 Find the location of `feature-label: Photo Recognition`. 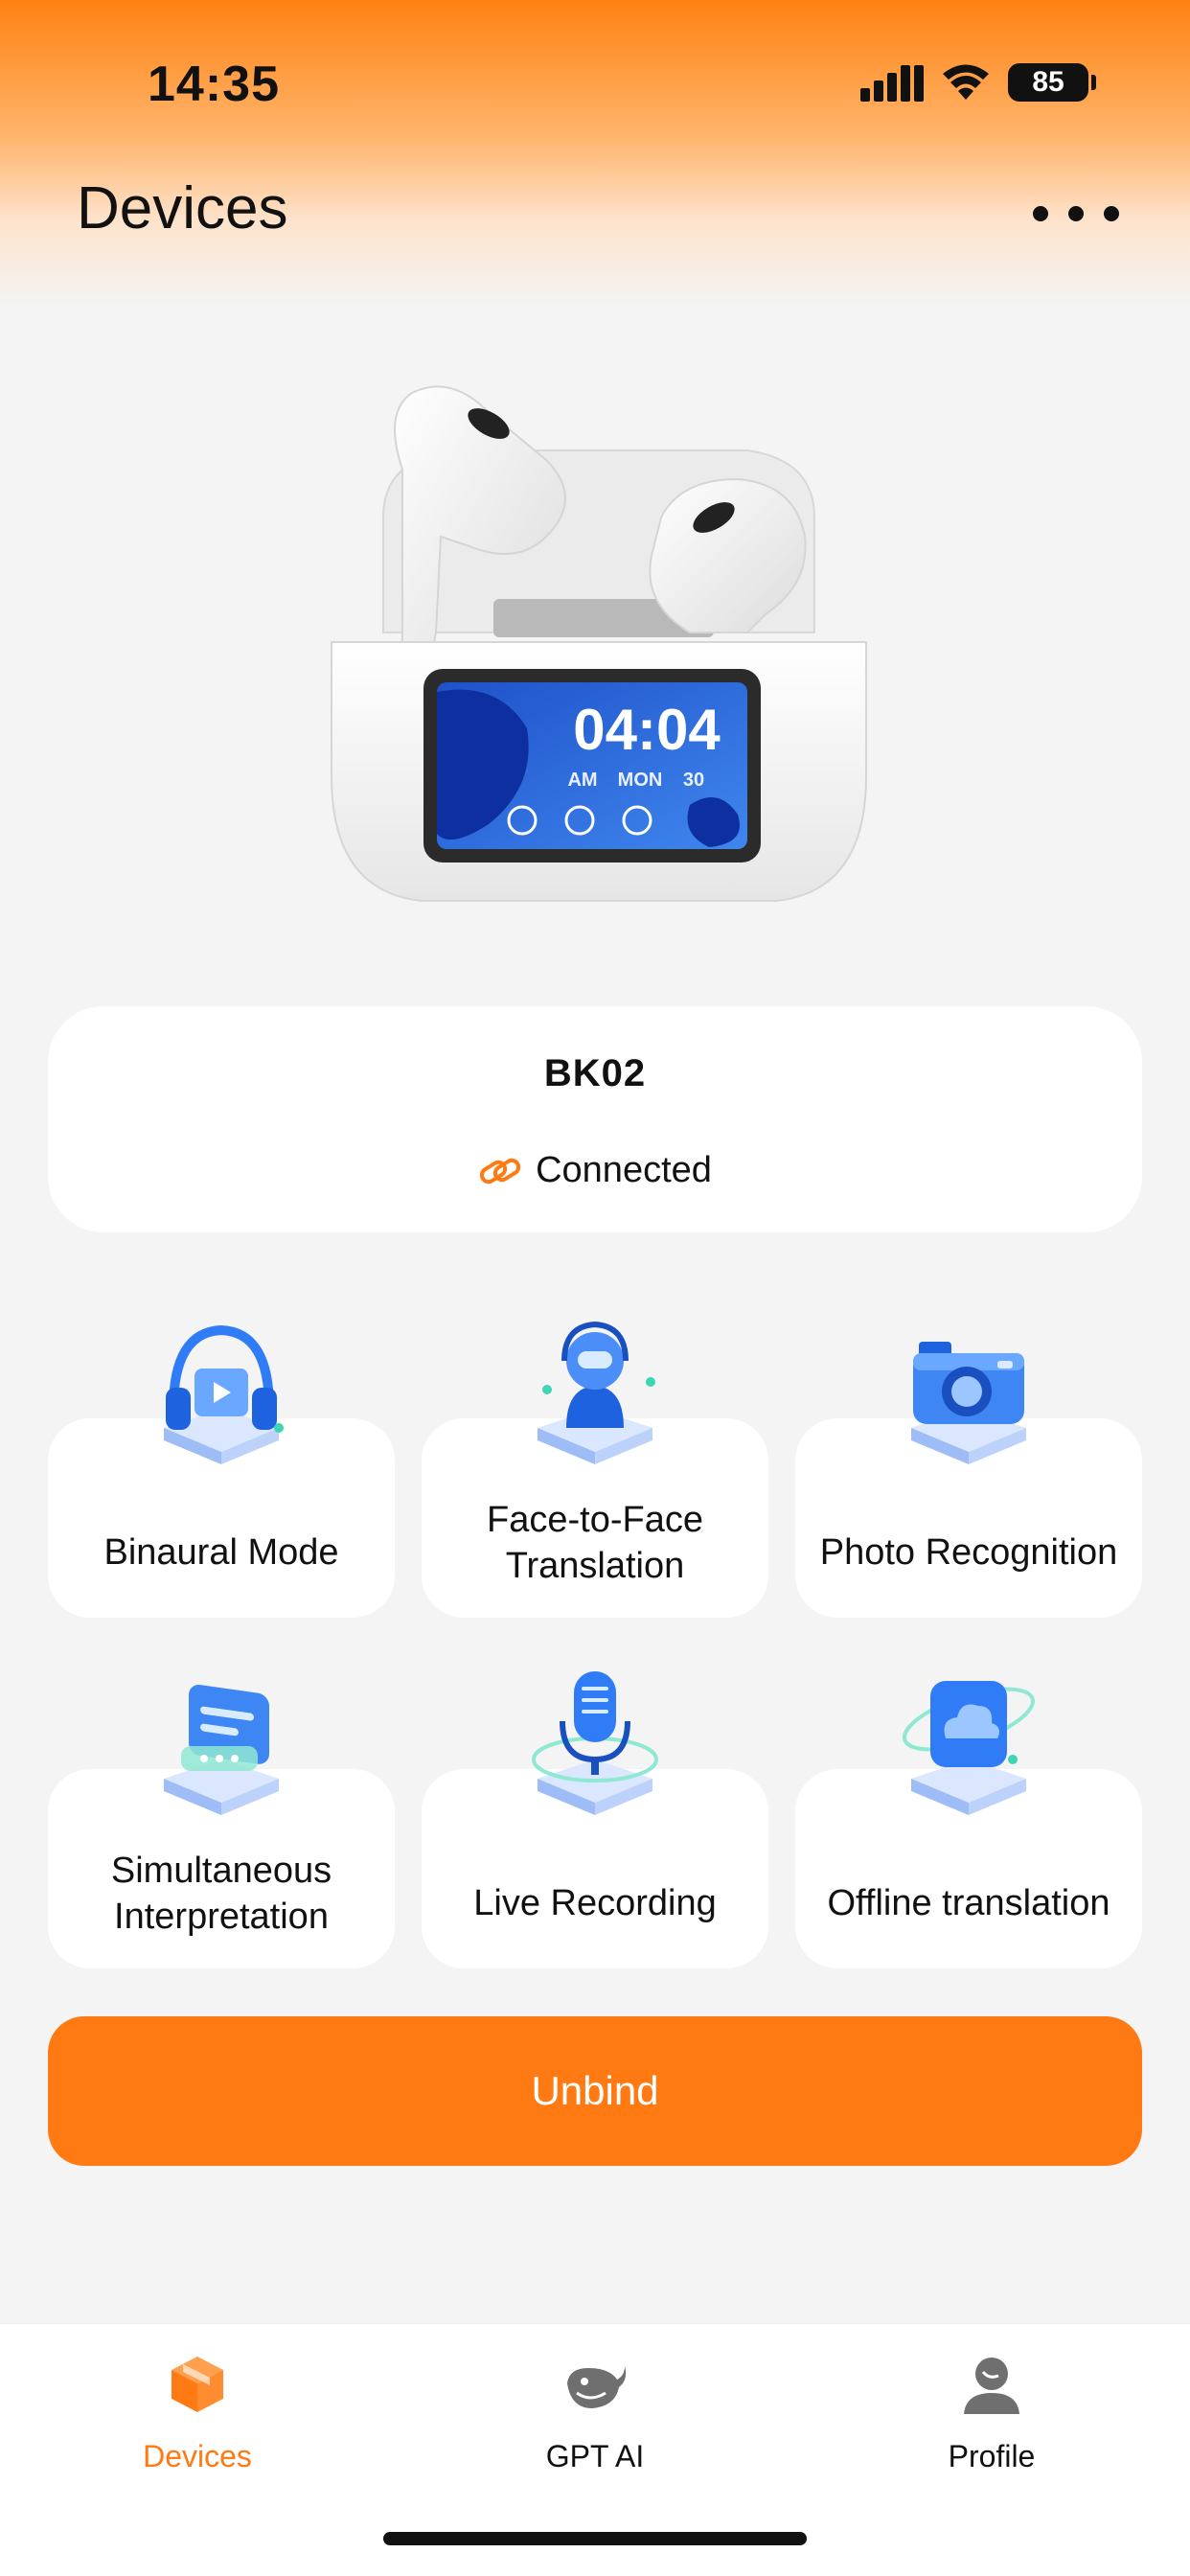

feature-label: Photo Recognition is located at coordinates (968, 1552).